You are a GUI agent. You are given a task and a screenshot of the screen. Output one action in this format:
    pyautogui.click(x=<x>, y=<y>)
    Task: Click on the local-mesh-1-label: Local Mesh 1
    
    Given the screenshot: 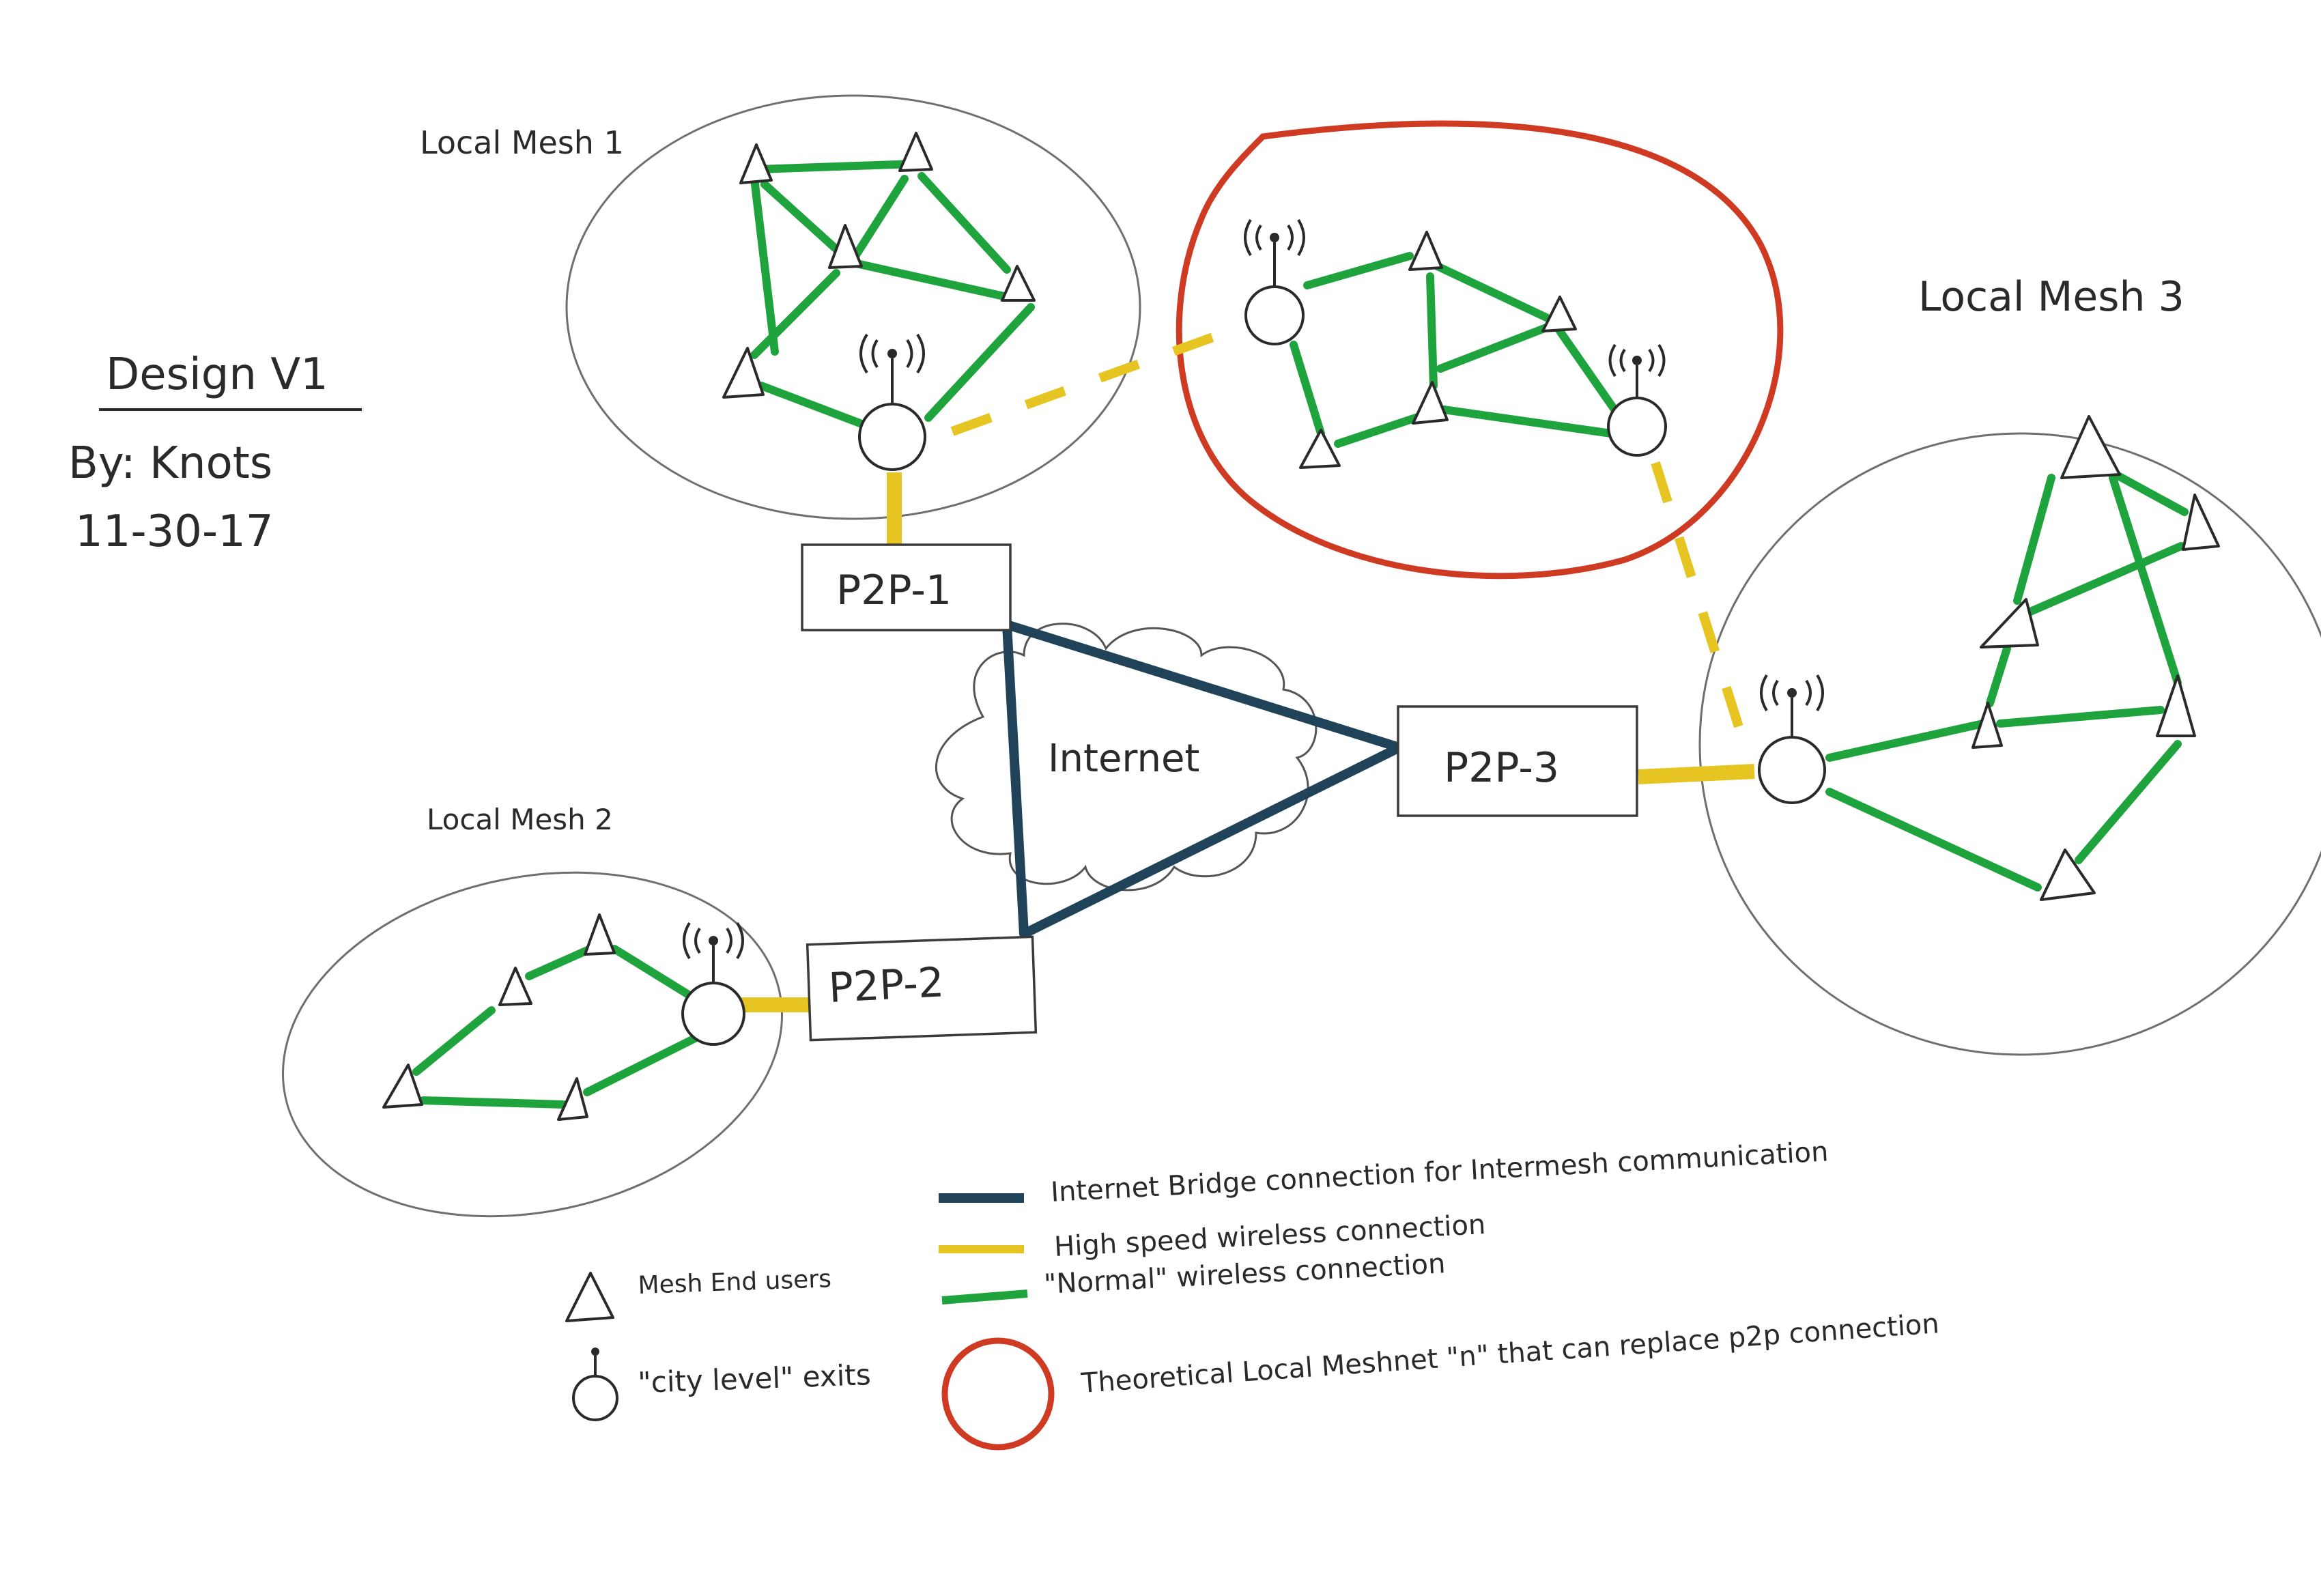 What is the action you would take?
    pyautogui.click(x=522, y=142)
    